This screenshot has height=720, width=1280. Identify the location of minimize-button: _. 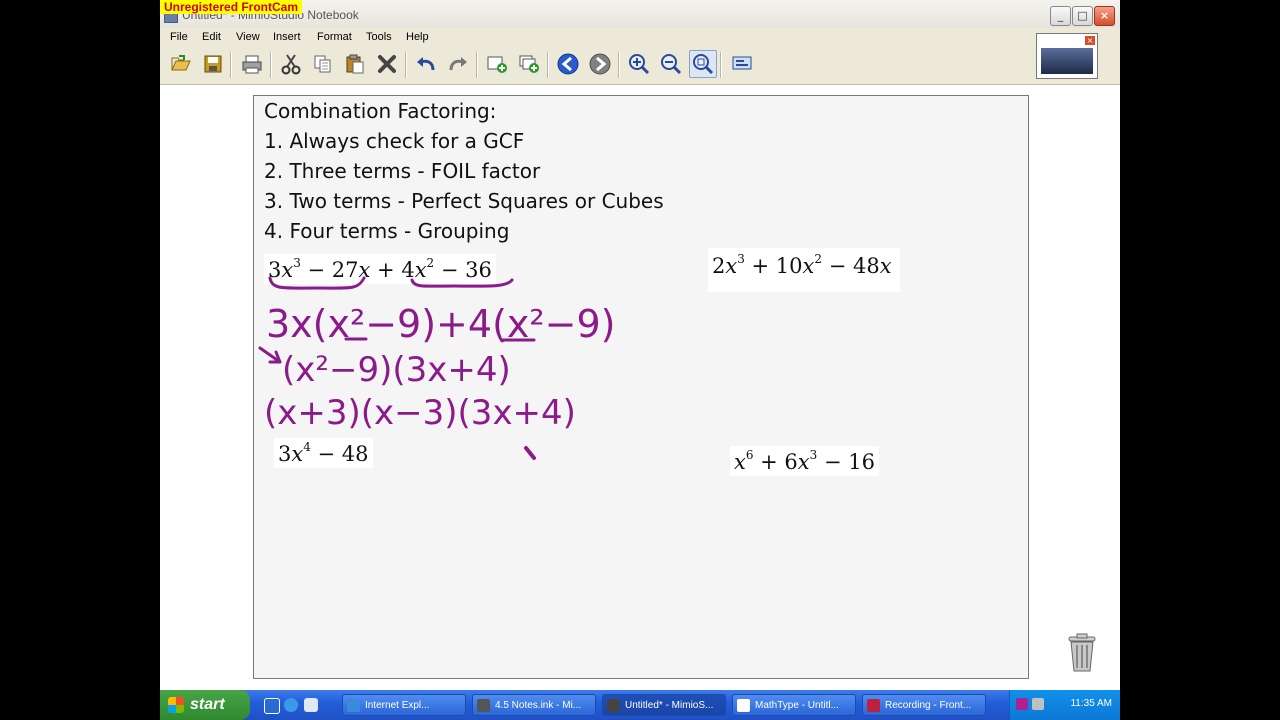
(1060, 16).